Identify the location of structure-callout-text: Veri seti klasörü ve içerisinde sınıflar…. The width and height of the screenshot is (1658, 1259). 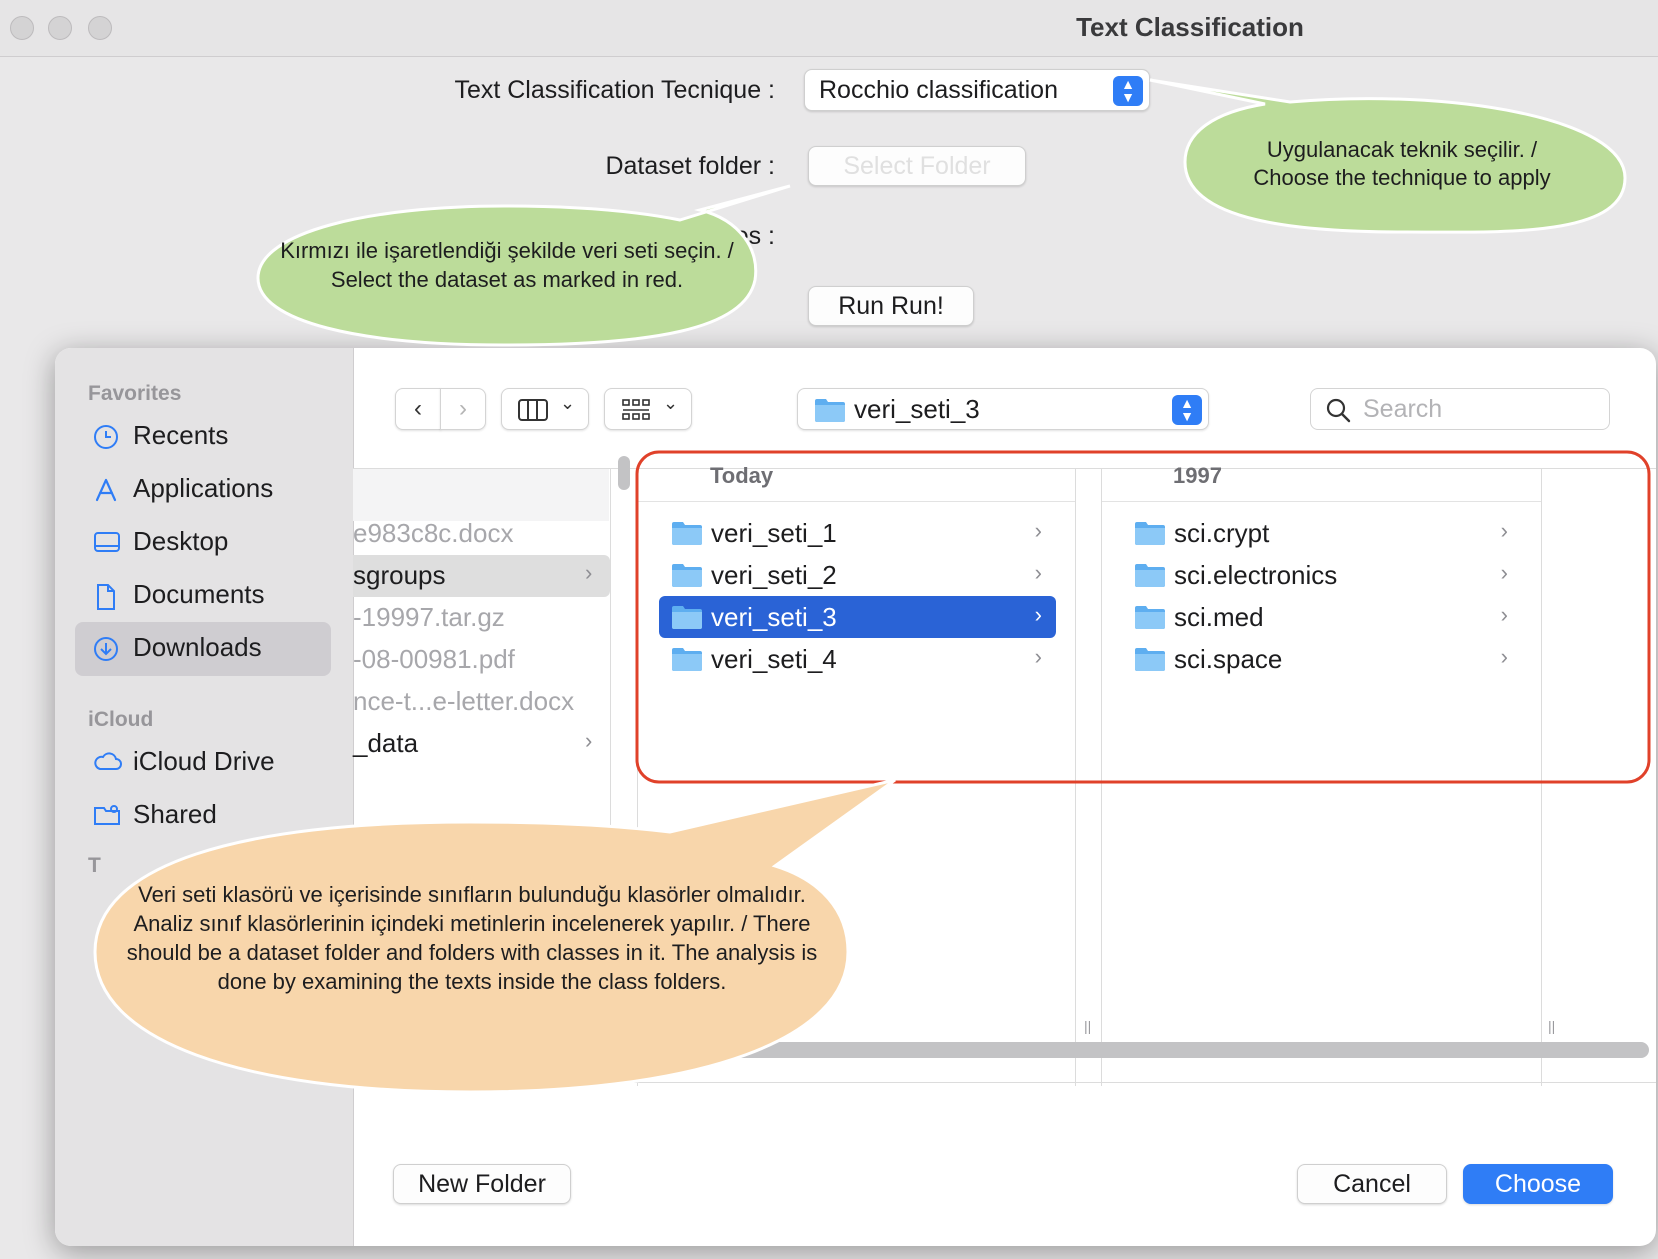
(472, 938).